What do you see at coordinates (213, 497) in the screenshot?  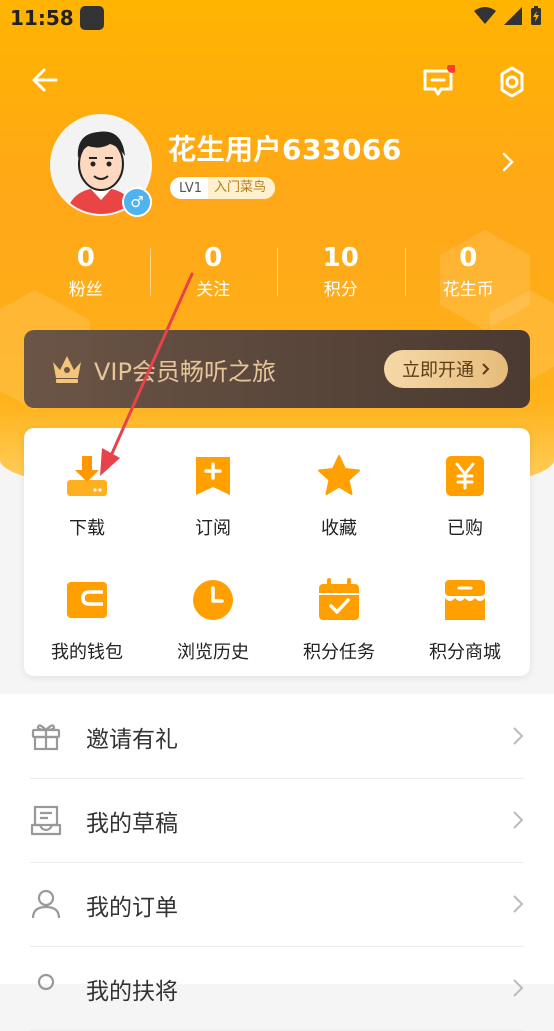 I see `grid-item-subscribe: 订阅` at bounding box center [213, 497].